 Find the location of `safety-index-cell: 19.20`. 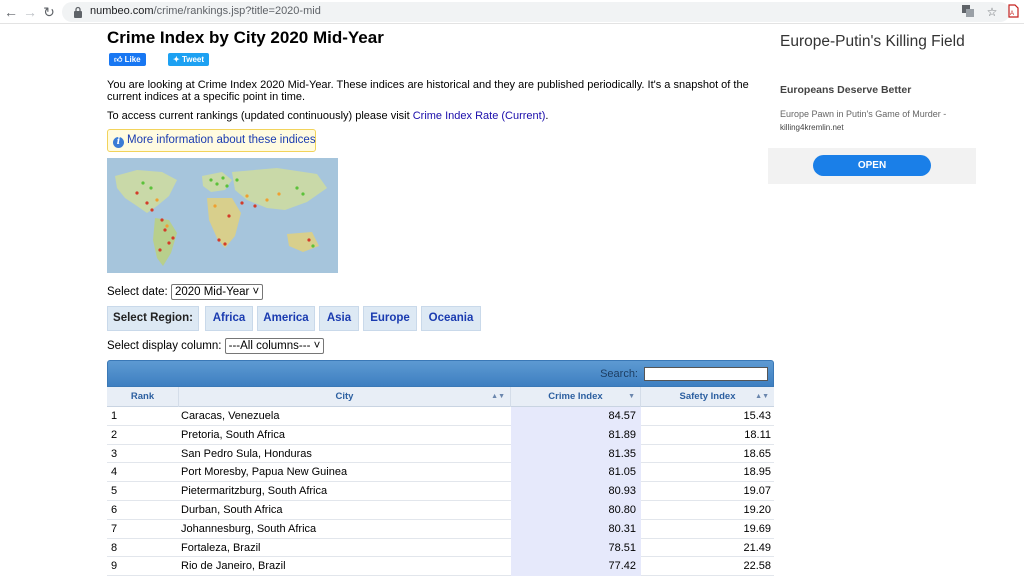

safety-index-cell: 19.20 is located at coordinates (757, 509).